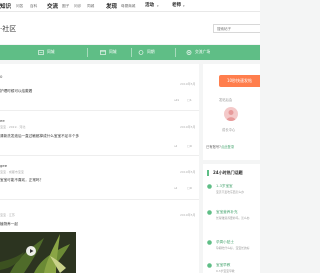 This screenshot has height=273, width=320. What do you see at coordinates (149, 5) in the screenshot?
I see `nav-events: 活动` at bounding box center [149, 5].